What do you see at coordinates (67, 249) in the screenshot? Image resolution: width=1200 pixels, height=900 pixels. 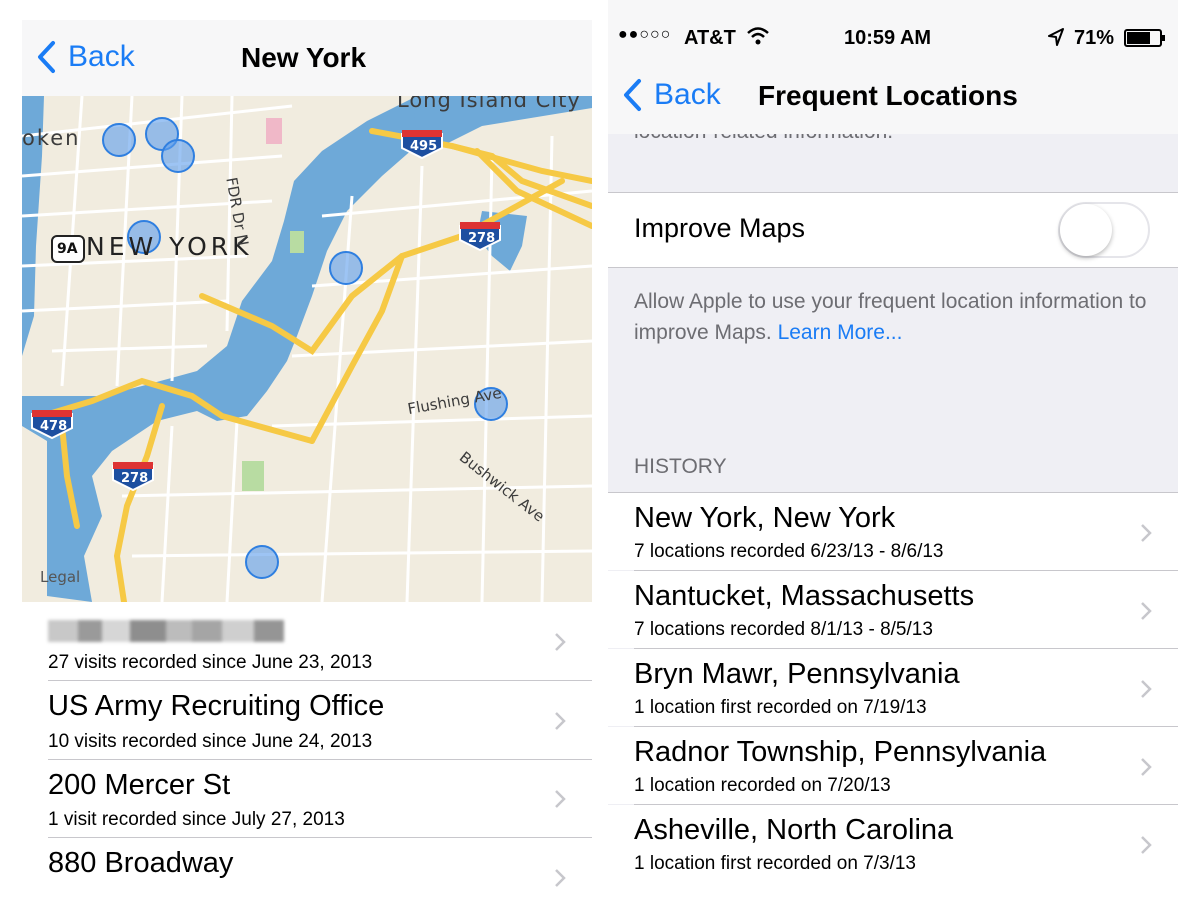 I see `shield-number: 9A` at bounding box center [67, 249].